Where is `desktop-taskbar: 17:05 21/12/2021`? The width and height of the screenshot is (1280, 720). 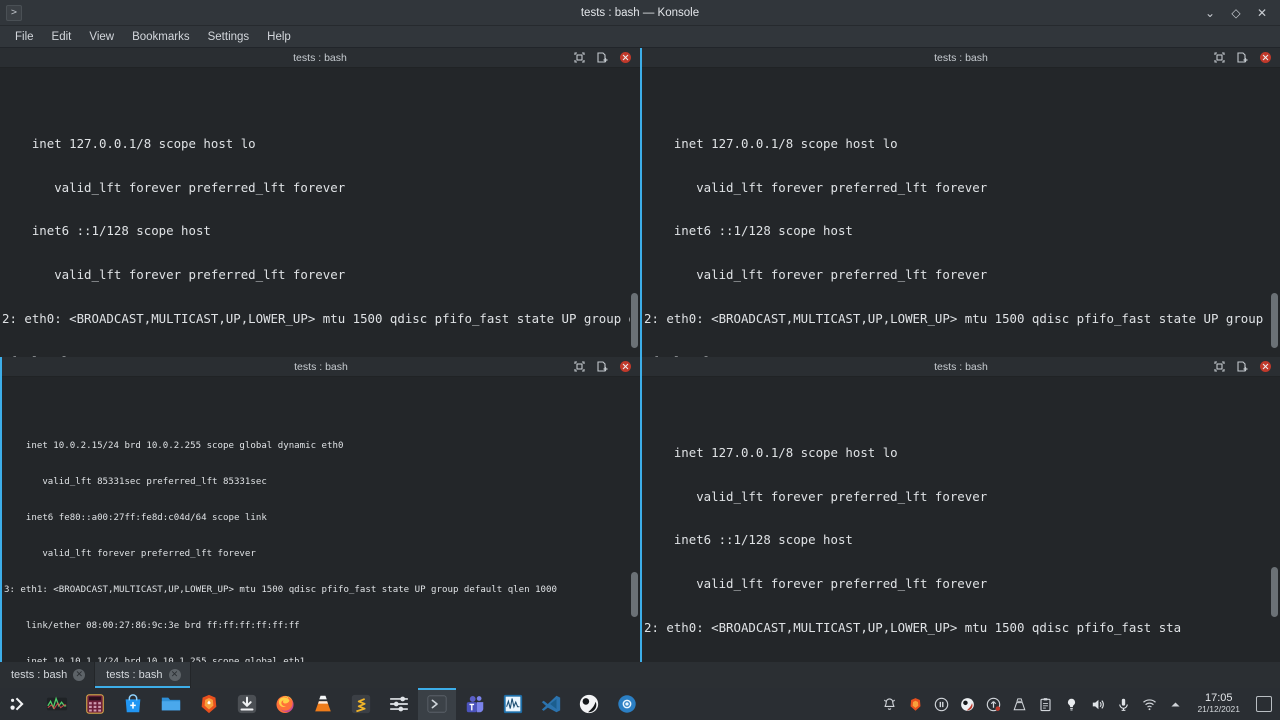
desktop-taskbar: 17:05 21/12/2021 is located at coordinates (640, 704).